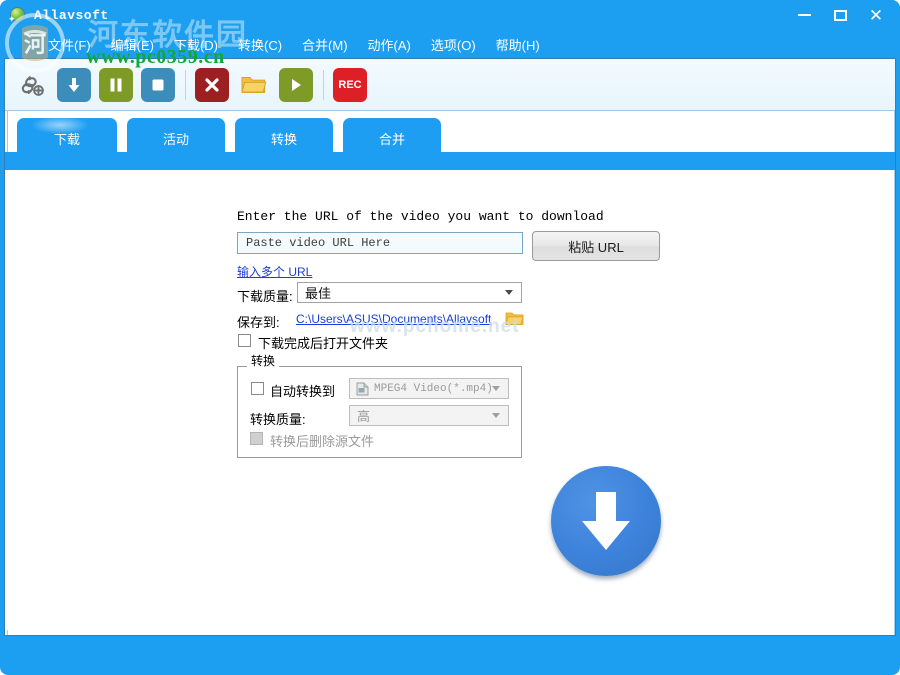 The image size is (900, 675). I want to click on paste-url-button: 粘贴 URL, so click(596, 246).